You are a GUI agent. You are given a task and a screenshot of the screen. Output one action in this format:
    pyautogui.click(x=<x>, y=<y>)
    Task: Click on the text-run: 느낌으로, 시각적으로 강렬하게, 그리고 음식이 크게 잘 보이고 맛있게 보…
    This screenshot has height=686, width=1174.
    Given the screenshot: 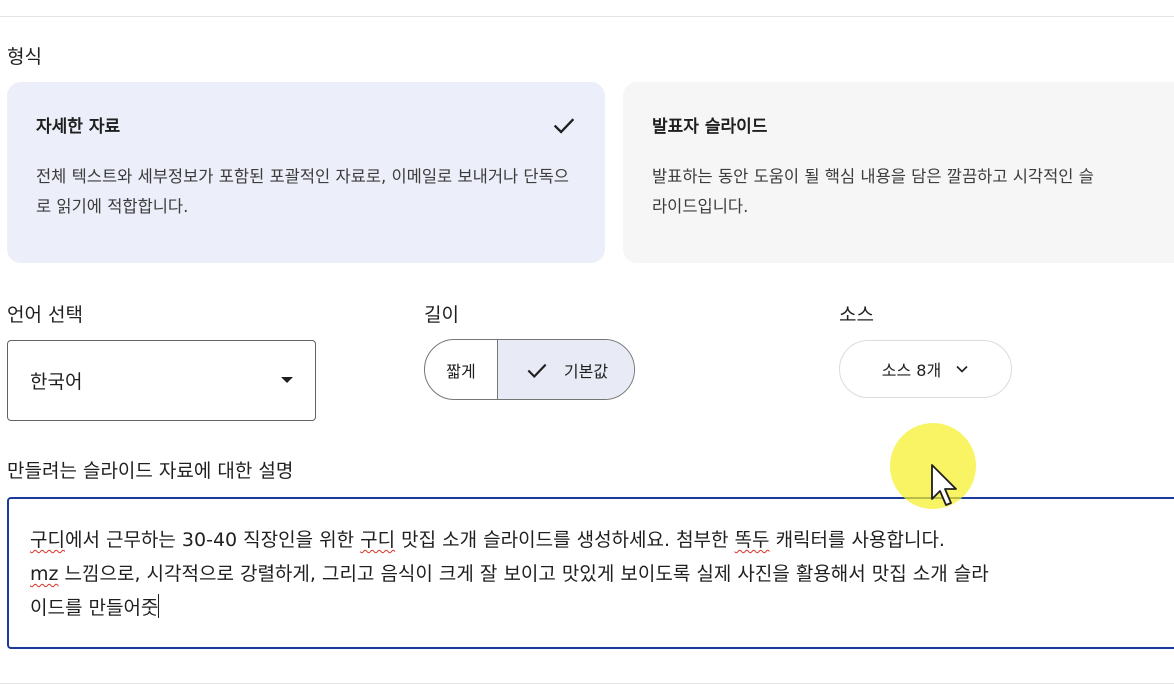 What is the action you would take?
    pyautogui.click(x=523, y=574)
    